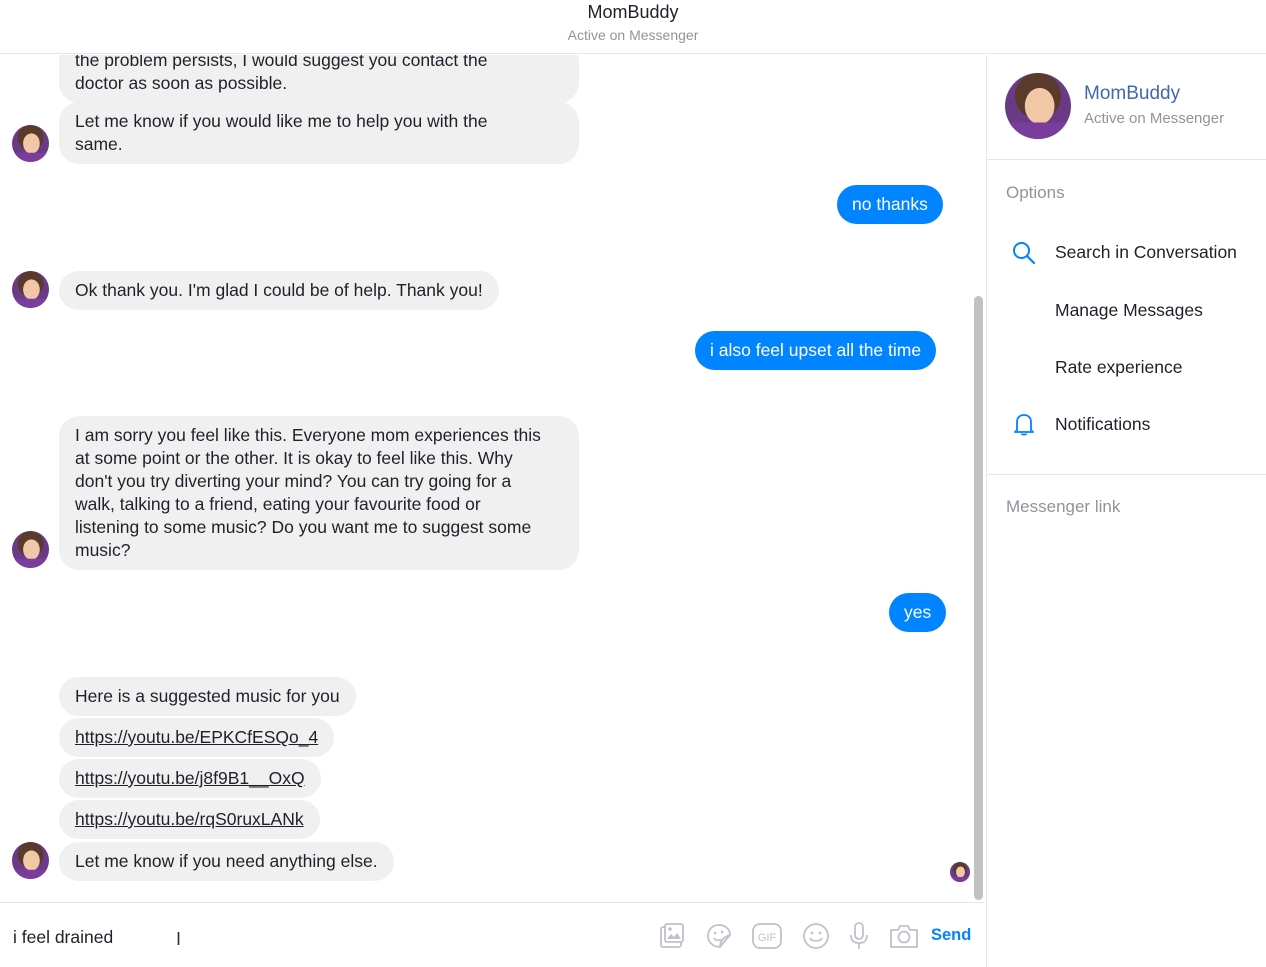  Describe the element at coordinates (179, 939) in the screenshot. I see `text-cursor-icon: I` at that location.